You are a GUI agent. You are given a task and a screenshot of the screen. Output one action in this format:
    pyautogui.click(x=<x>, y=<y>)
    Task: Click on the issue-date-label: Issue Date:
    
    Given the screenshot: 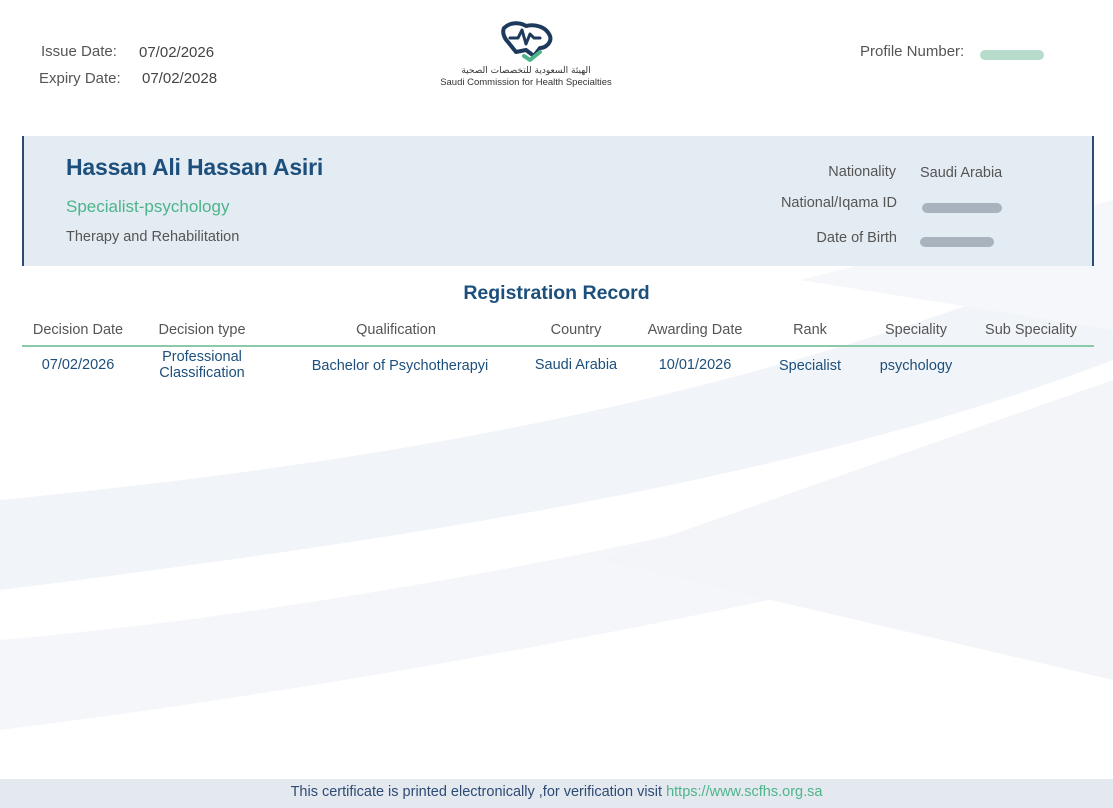 What is the action you would take?
    pyautogui.click(x=79, y=51)
    